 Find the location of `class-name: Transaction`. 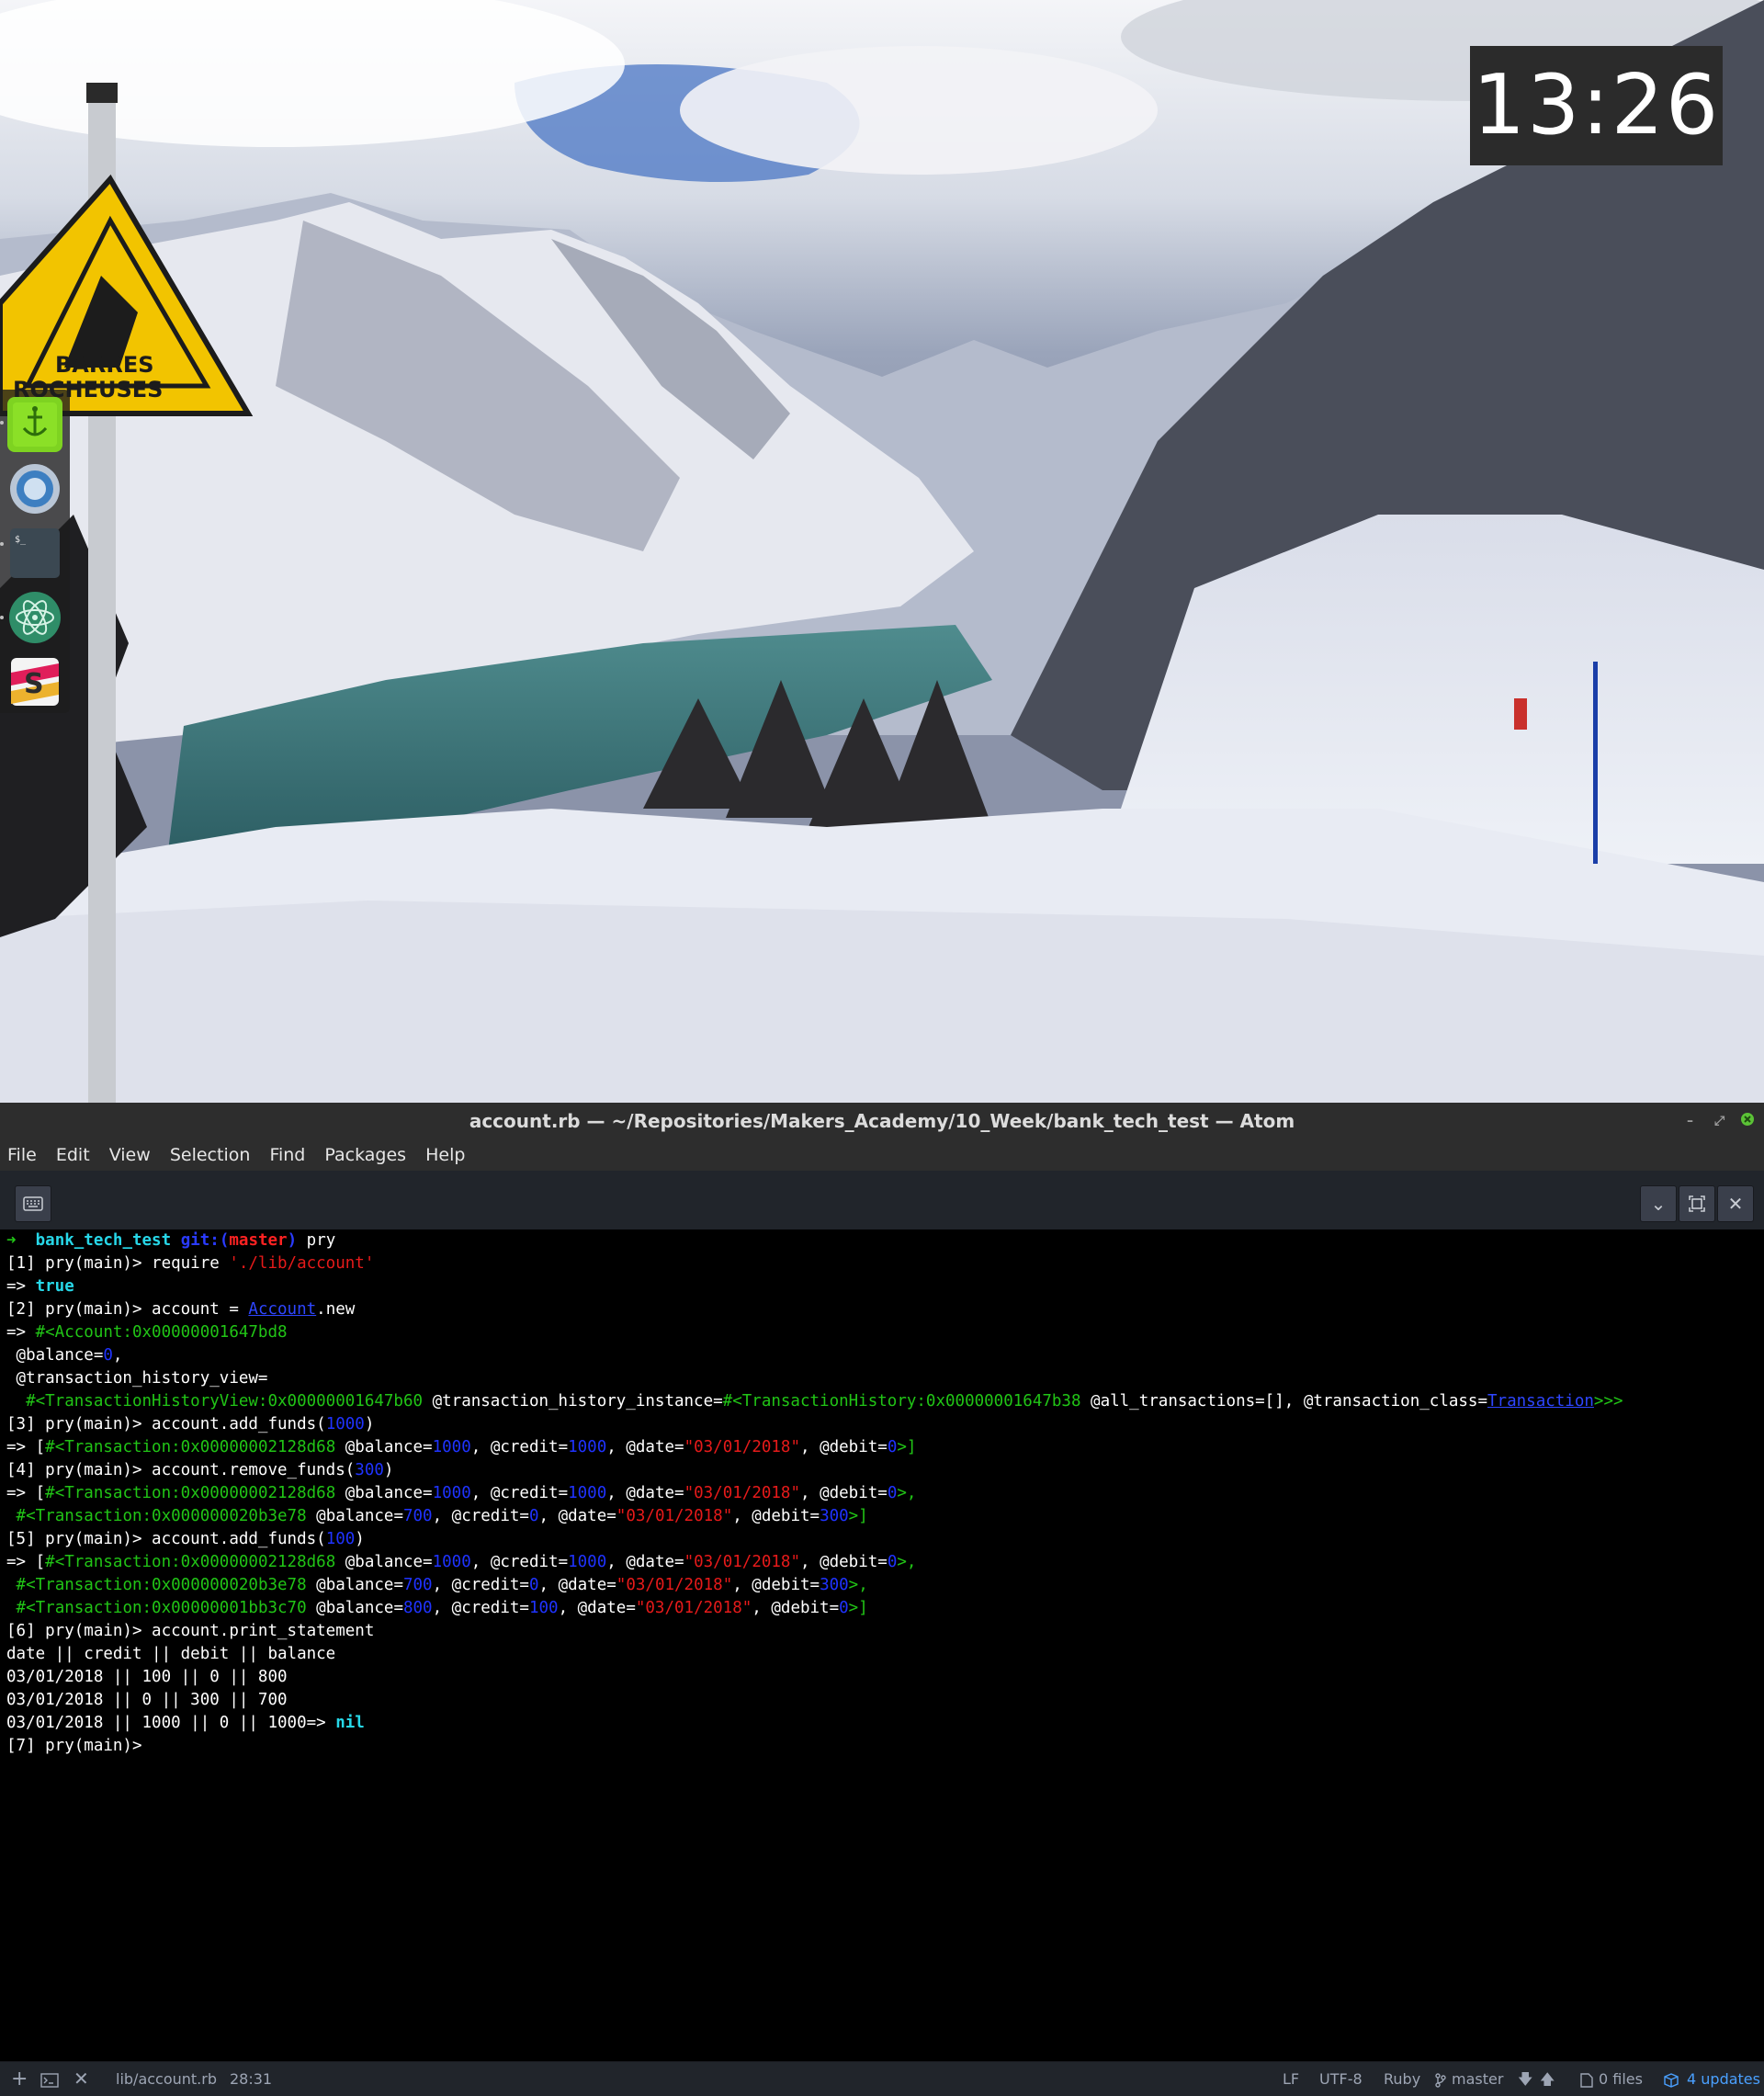

class-name: Transaction is located at coordinates (1540, 1401).